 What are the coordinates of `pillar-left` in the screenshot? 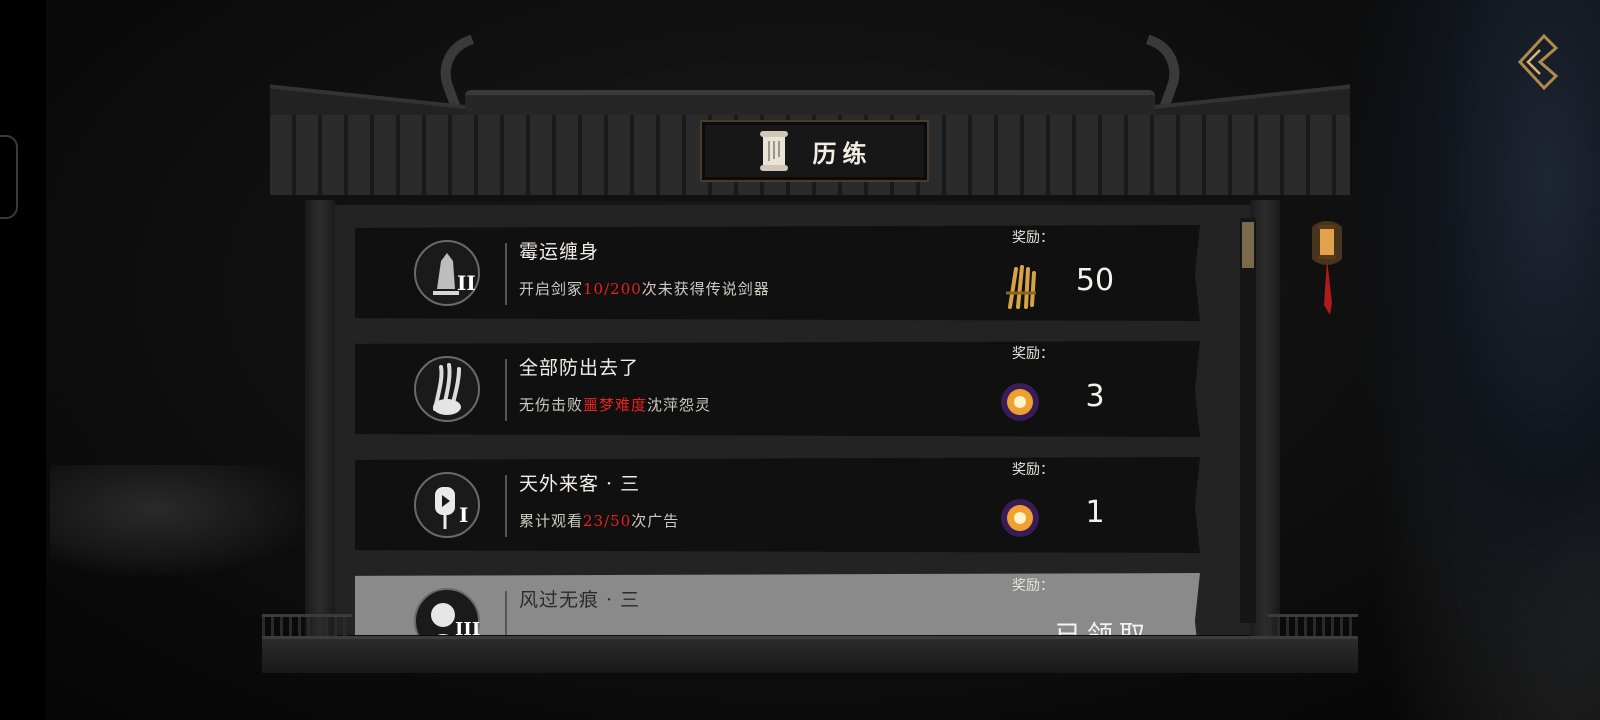 It's located at (320, 435).